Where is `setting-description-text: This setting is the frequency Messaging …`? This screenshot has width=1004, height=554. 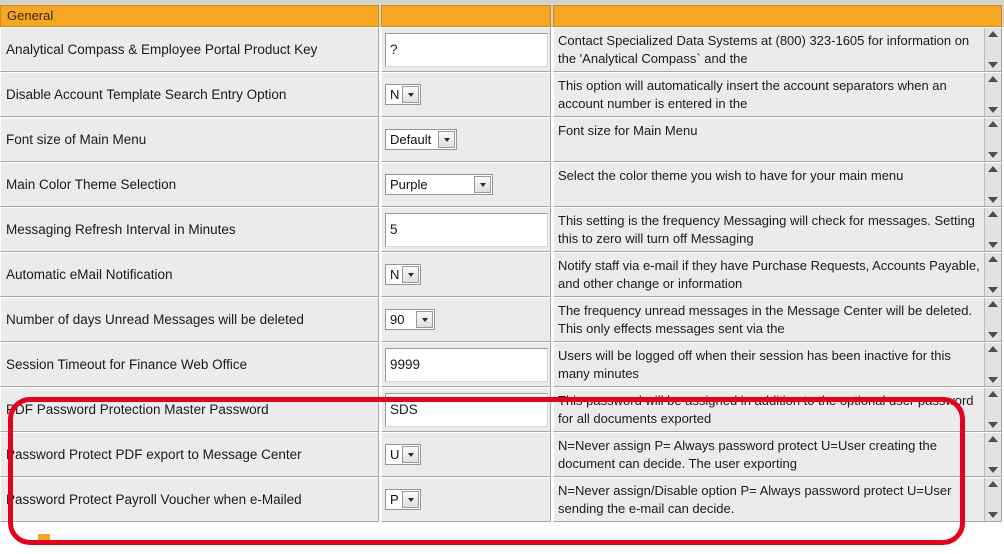 setting-description-text: This setting is the frequency Messaging … is located at coordinates (766, 229).